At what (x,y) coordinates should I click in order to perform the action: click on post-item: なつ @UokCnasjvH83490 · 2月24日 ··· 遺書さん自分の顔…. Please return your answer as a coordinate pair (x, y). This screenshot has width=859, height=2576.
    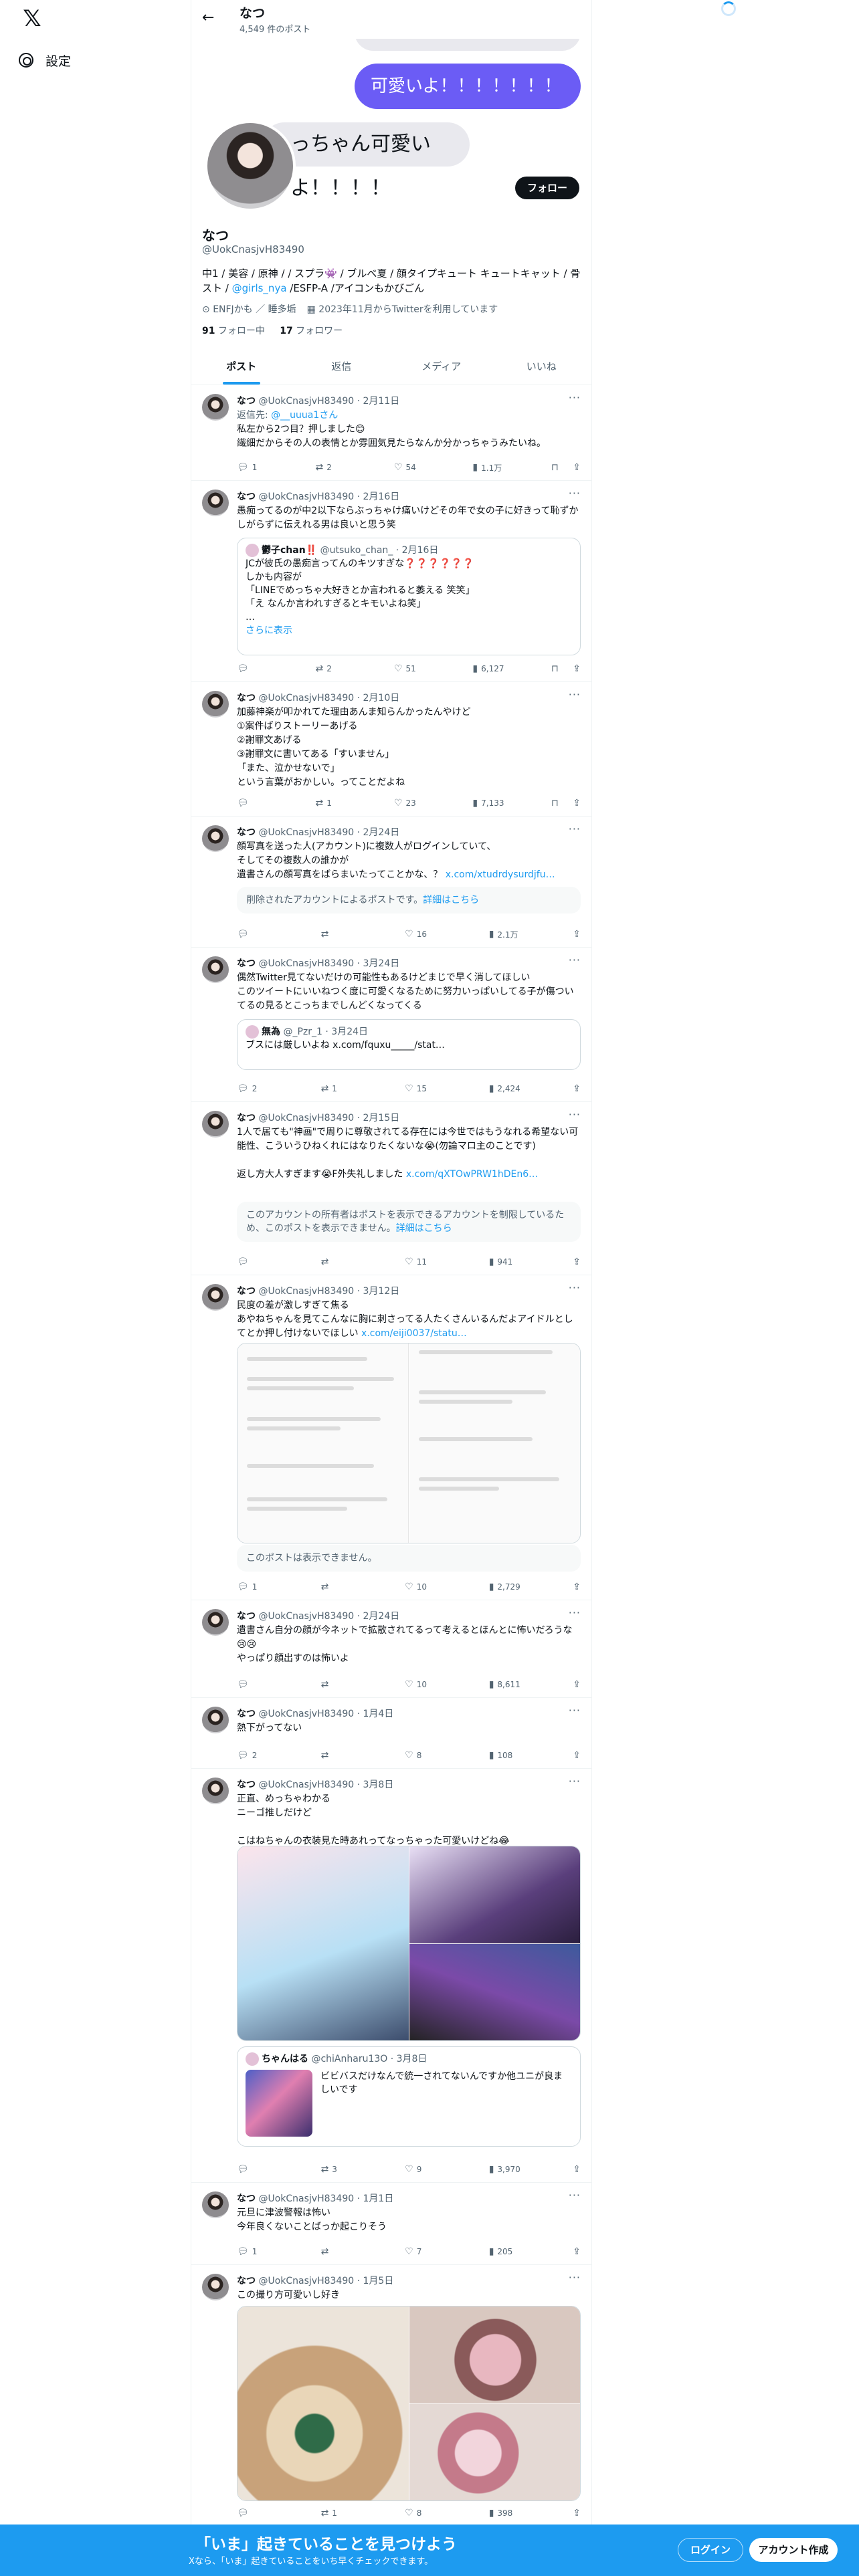
    Looking at the image, I should click on (391, 1649).